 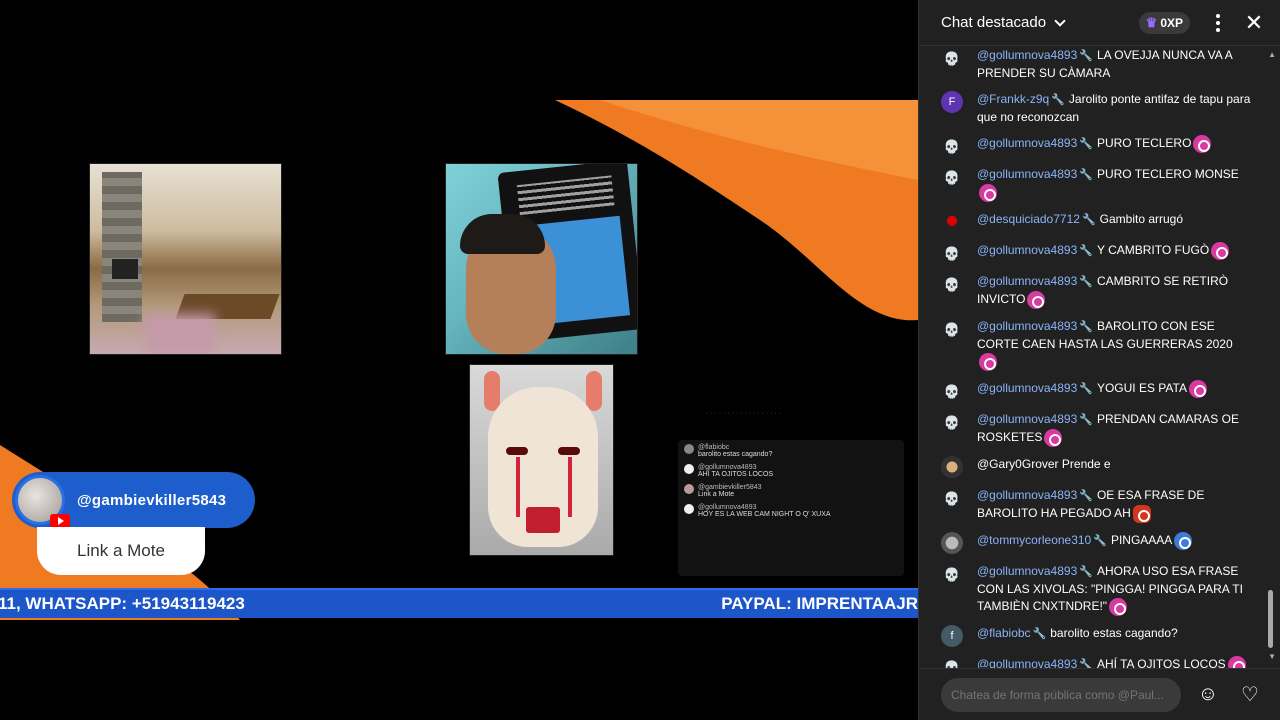 What do you see at coordinates (952, 102) in the screenshot?
I see `avatar: F` at bounding box center [952, 102].